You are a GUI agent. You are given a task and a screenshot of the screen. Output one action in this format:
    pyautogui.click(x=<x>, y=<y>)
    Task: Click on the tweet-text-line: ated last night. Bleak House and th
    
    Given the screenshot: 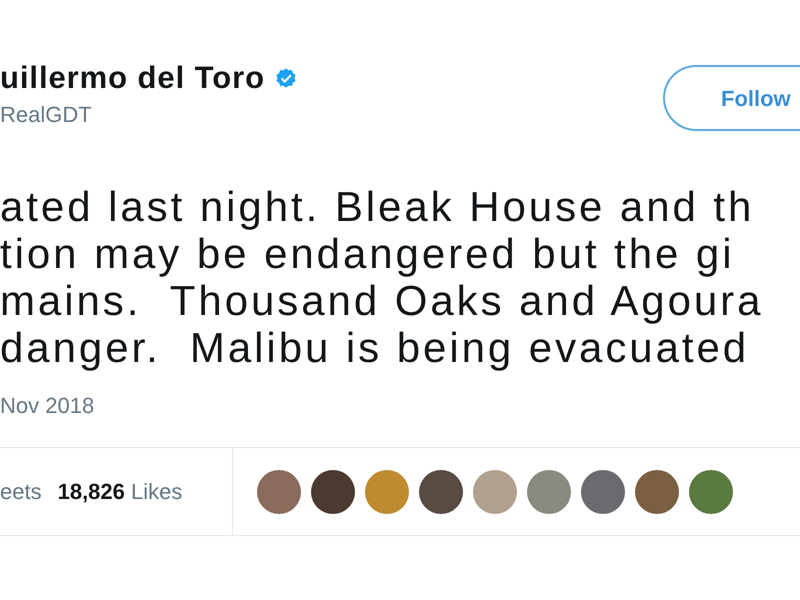 What is the action you would take?
    pyautogui.click(x=378, y=206)
    